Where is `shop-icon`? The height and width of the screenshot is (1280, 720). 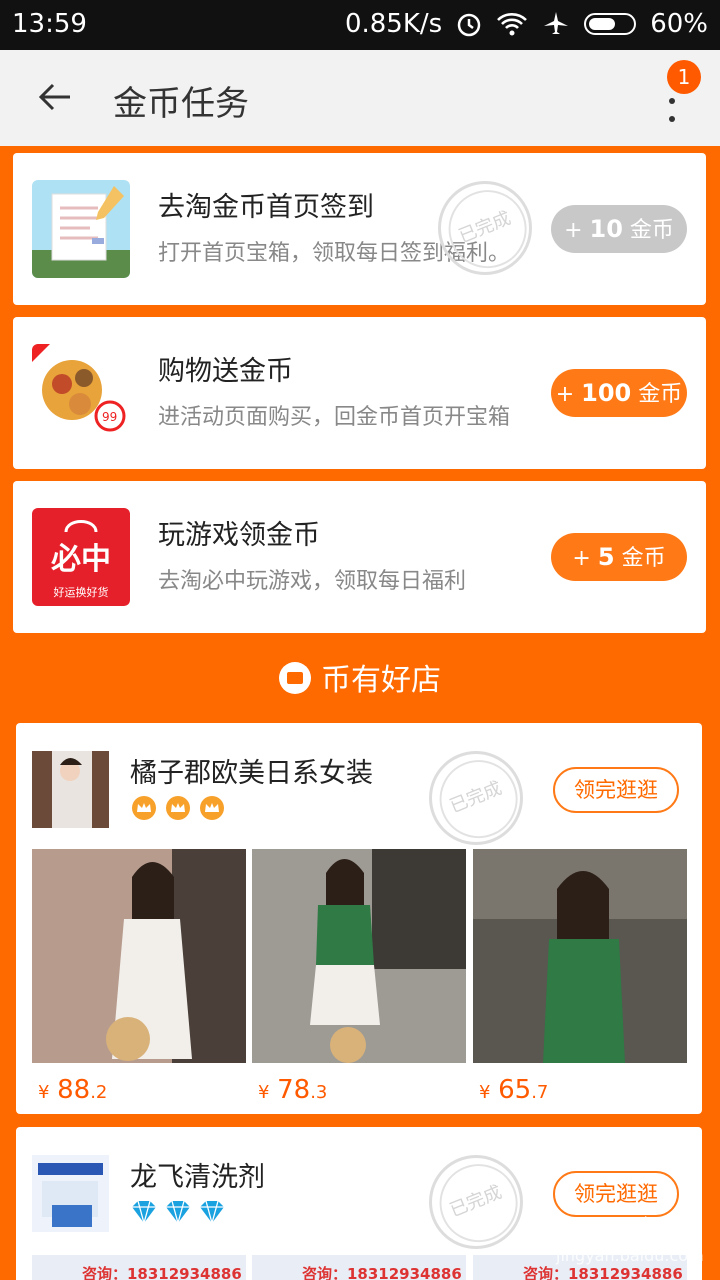
shop-icon is located at coordinates (295, 678).